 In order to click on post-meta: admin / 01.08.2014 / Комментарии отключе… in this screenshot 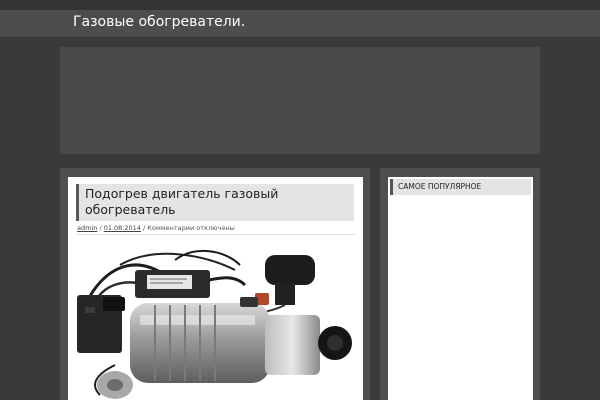, I will do `click(216, 229)`.